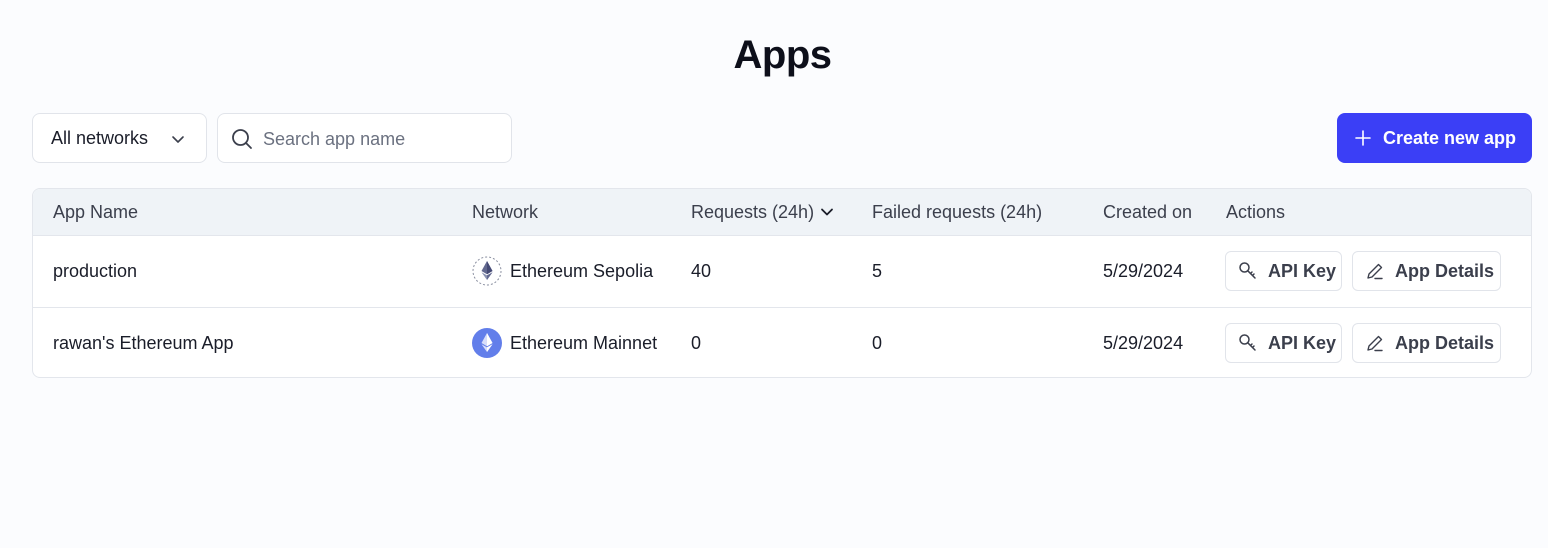 The height and width of the screenshot is (548, 1548). I want to click on page-title: Apps, so click(783, 55).